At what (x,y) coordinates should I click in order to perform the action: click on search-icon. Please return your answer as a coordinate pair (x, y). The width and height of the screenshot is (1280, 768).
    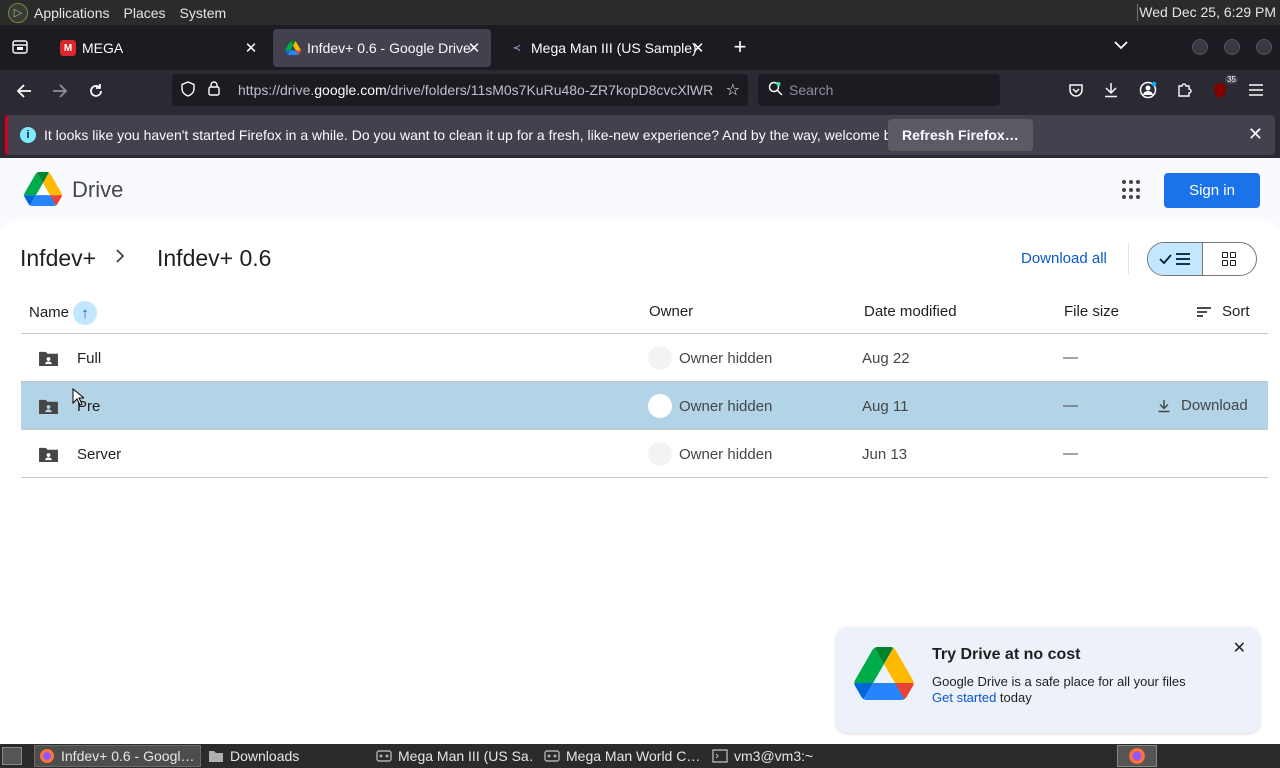
    Looking at the image, I should click on (775, 90).